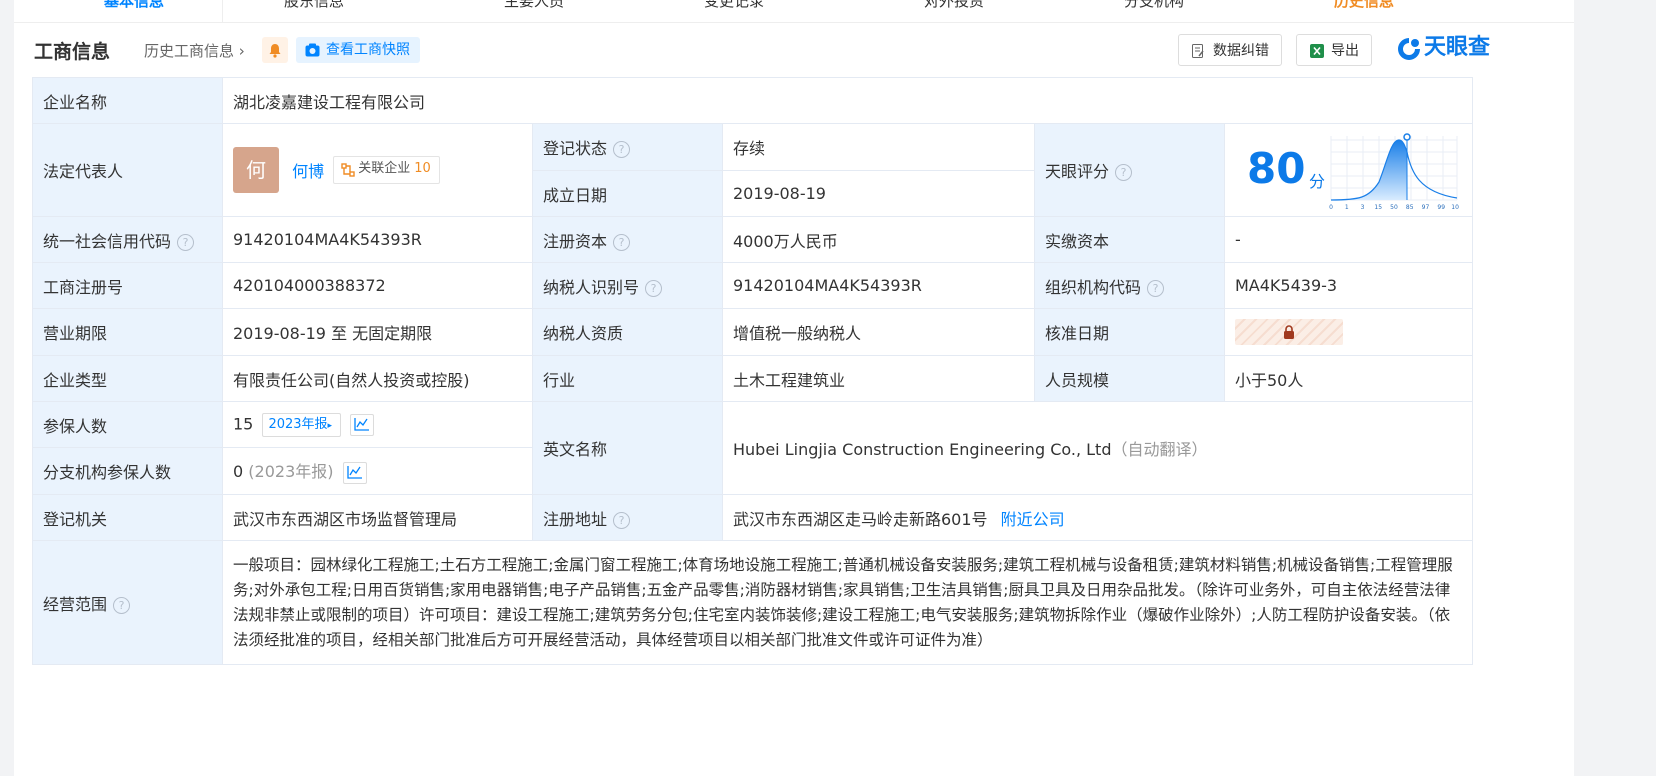 The width and height of the screenshot is (1656, 776). Describe the element at coordinates (1364, 8) in the screenshot. I see `tab-history: 历史信息` at that location.